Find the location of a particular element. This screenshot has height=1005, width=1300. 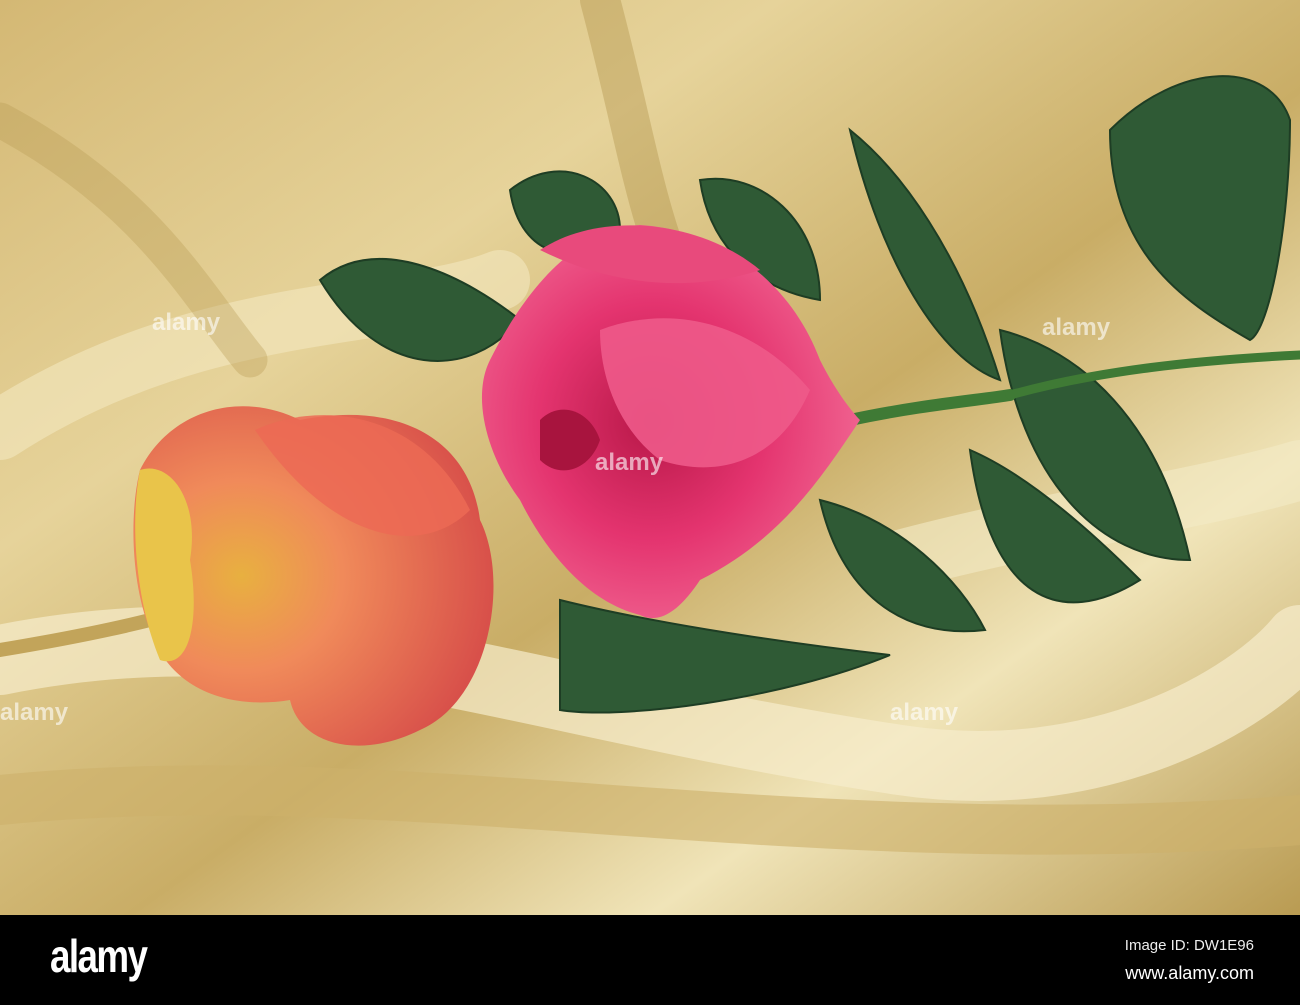

alamy-logo: alamy is located at coordinates (99, 956).